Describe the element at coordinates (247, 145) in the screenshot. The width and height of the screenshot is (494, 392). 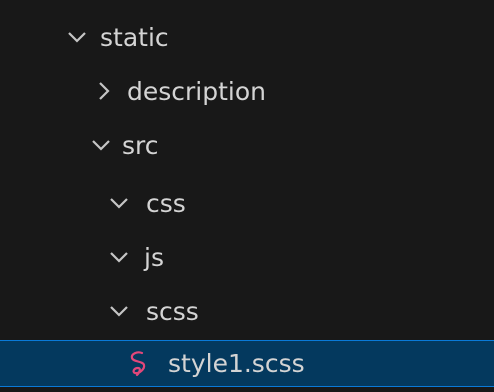
I see `tree-item-src: src` at that location.